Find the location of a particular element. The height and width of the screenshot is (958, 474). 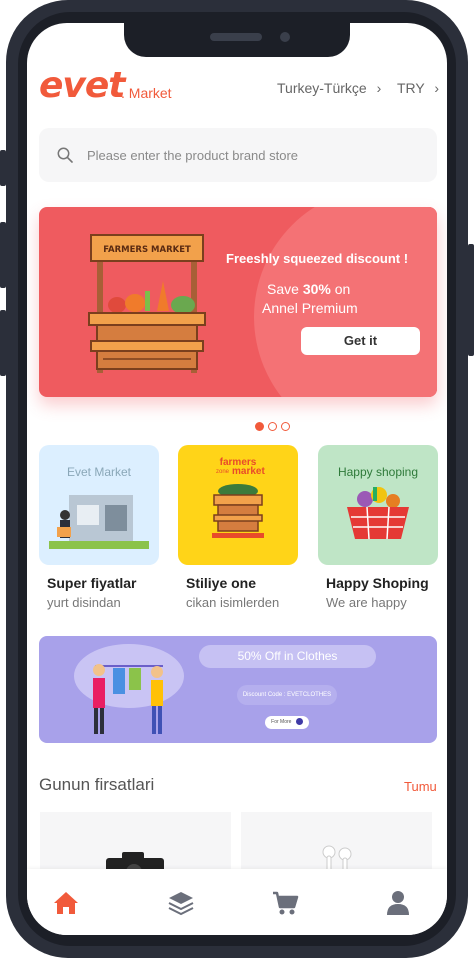

speaker is located at coordinates (236, 37).